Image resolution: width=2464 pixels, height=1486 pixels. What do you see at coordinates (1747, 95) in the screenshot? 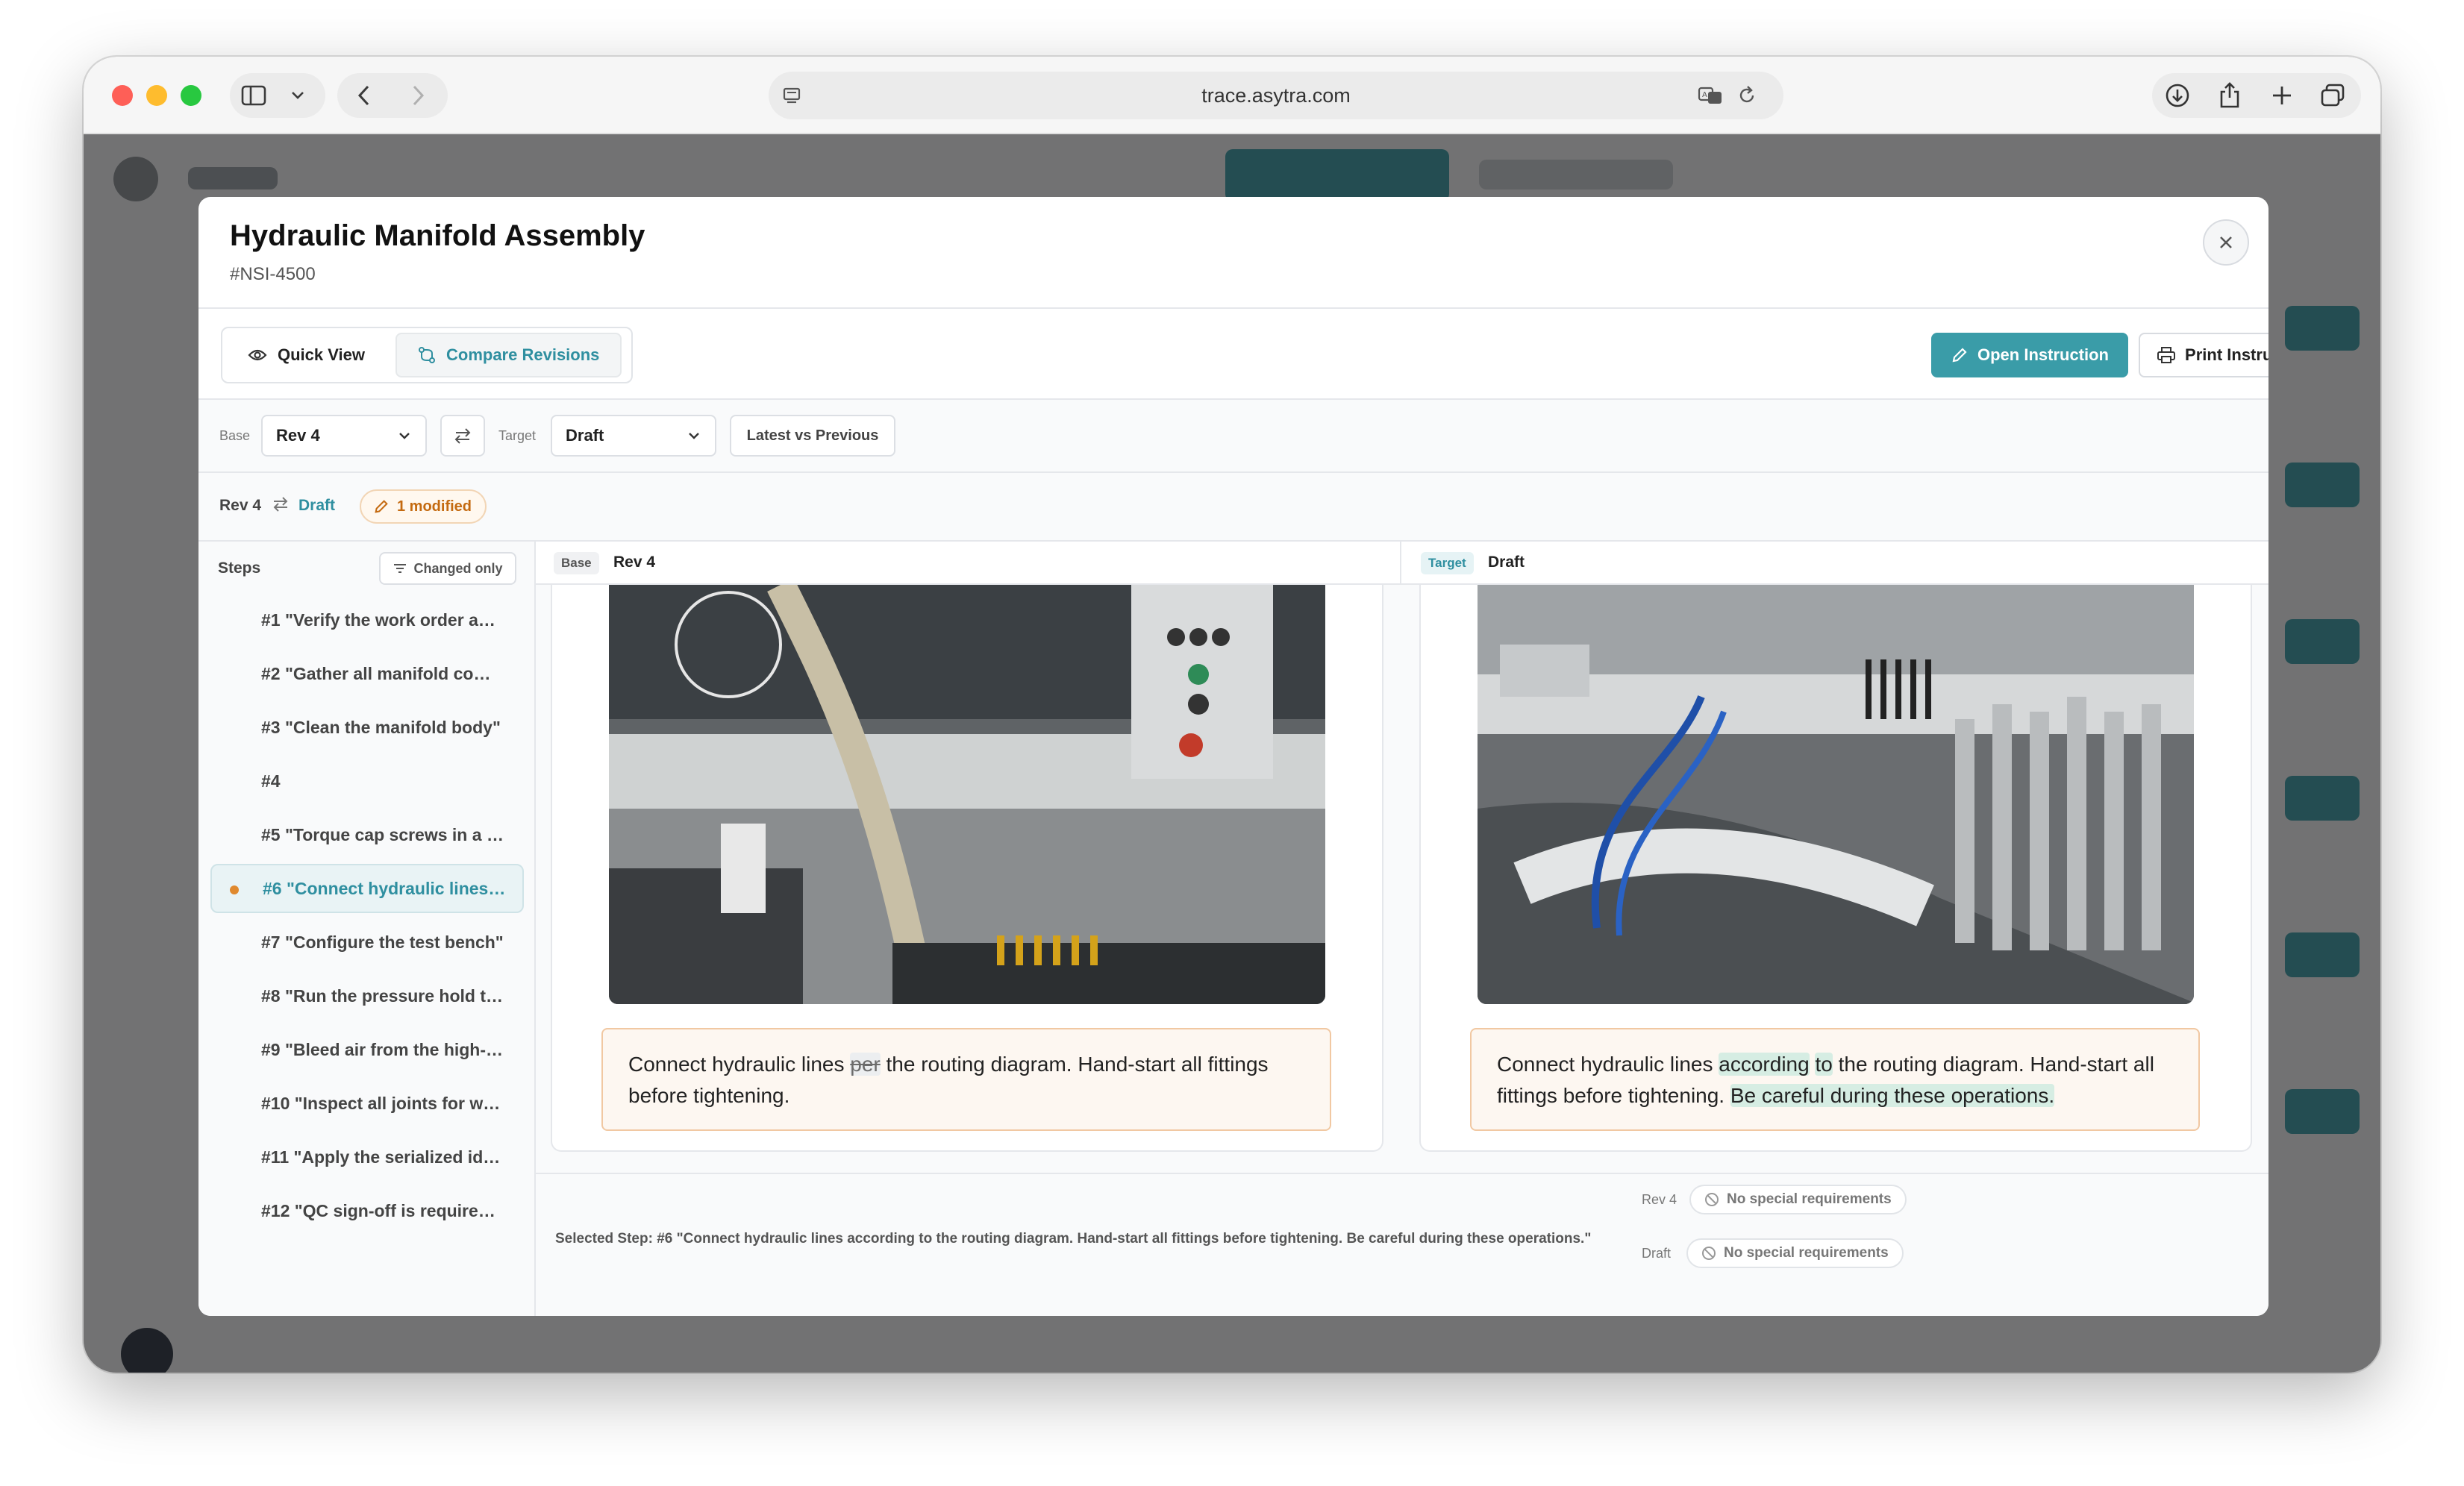
I see `reload-icon` at bounding box center [1747, 95].